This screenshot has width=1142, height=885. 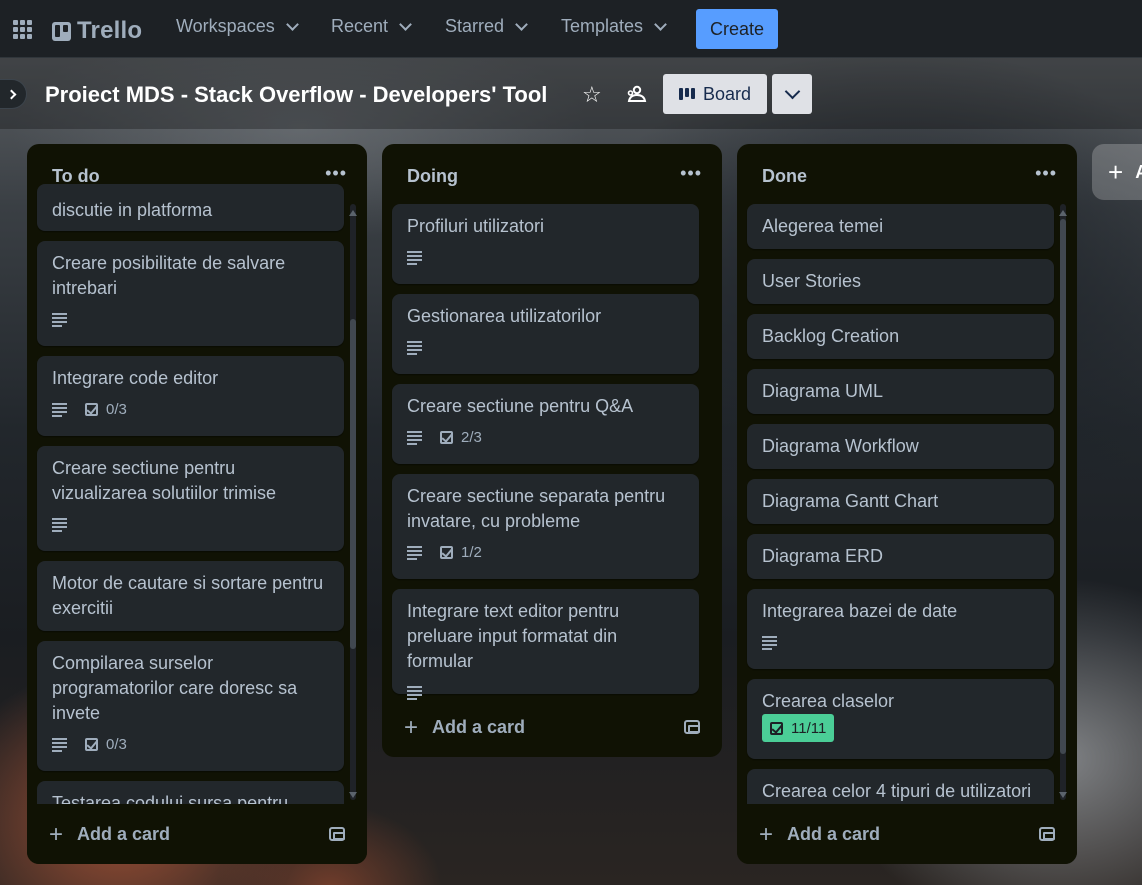 What do you see at coordinates (110, 30) in the screenshot?
I see `logo-text: Trello` at bounding box center [110, 30].